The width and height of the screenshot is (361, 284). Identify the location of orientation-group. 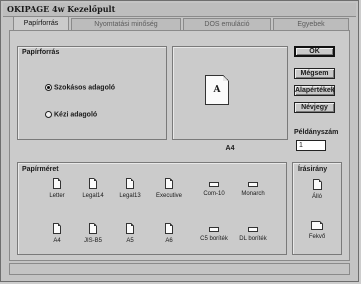
(317, 208).